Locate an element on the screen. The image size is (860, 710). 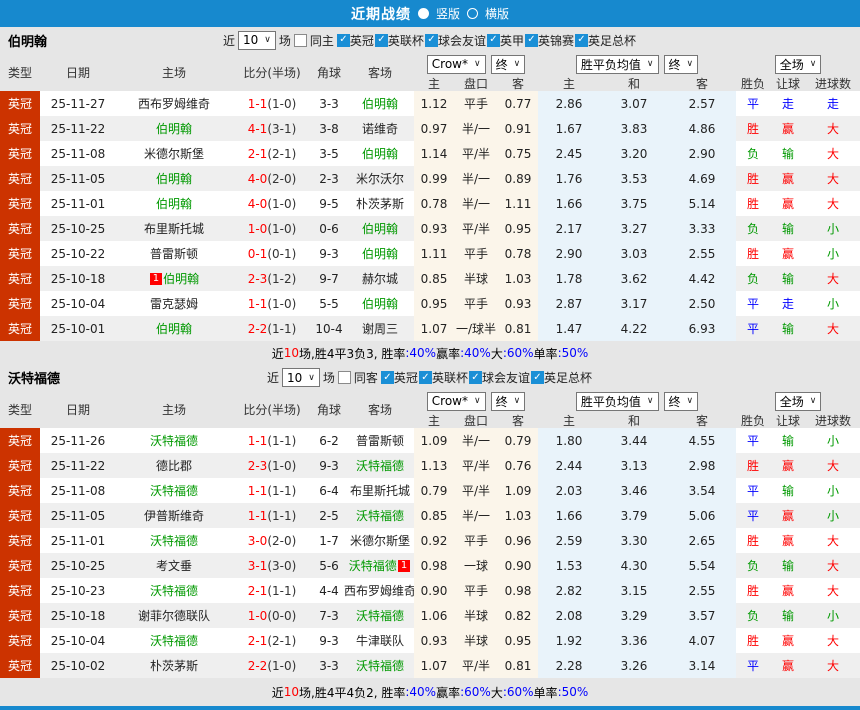
away-team-name: 谢周三 is located at coordinates (380, 328).